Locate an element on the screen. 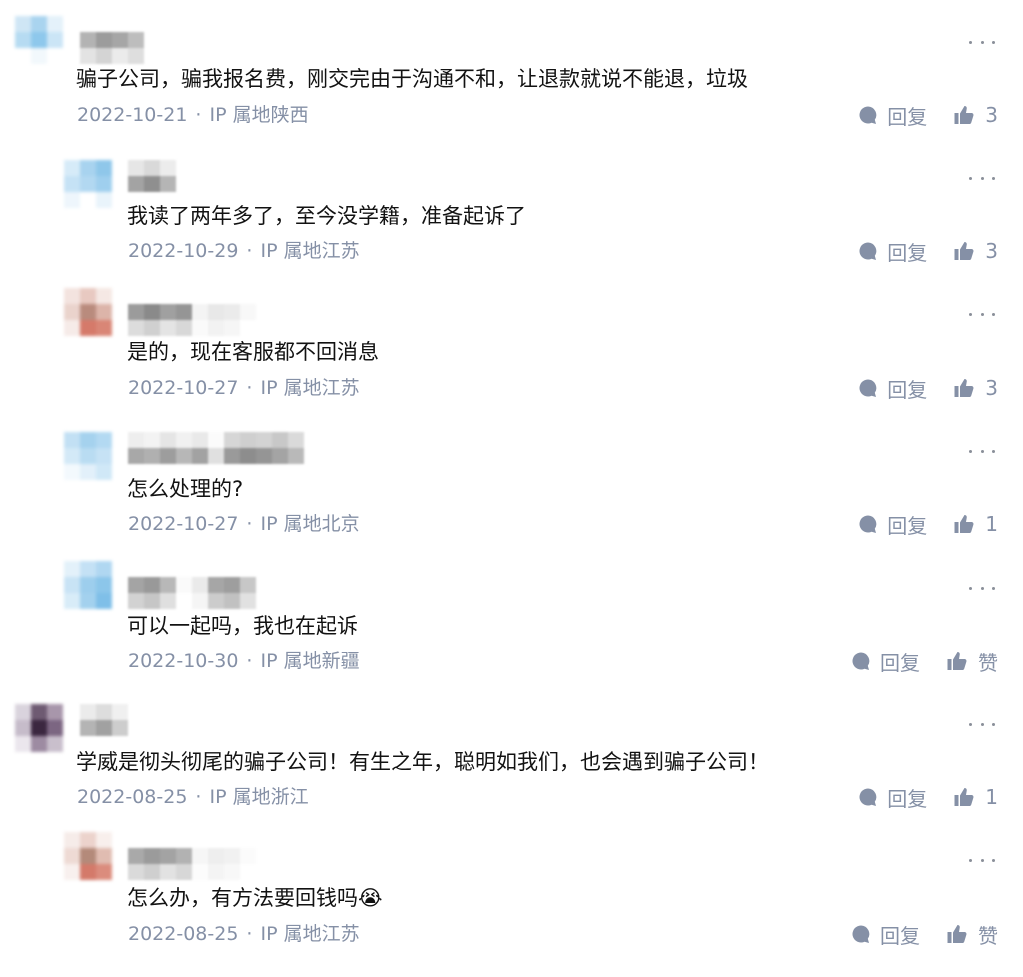 Image resolution: width=1023 pixels, height=977 pixels. ip-location: IP 属地浙江 is located at coordinates (259, 797).